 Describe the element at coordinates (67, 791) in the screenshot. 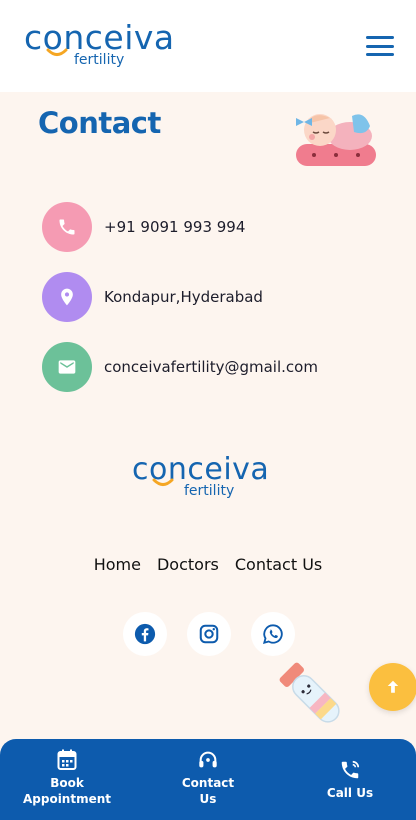

I see `book-appointment-label: Book Appointment` at that location.